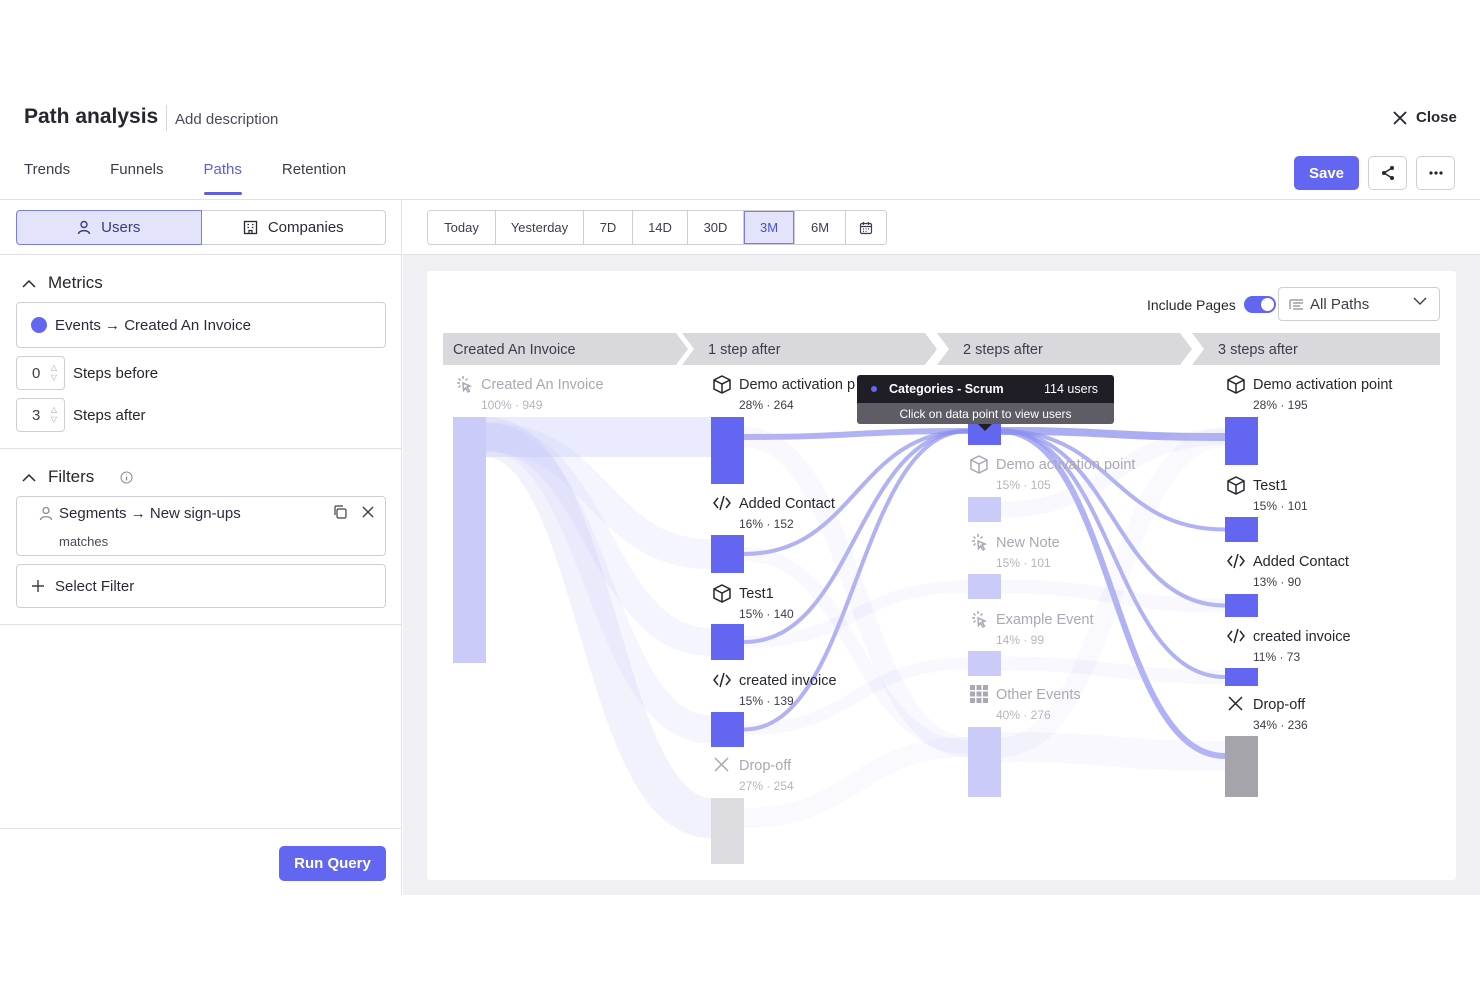  What do you see at coordinates (226, 119) in the screenshot?
I see `add-description-link: Add description` at bounding box center [226, 119].